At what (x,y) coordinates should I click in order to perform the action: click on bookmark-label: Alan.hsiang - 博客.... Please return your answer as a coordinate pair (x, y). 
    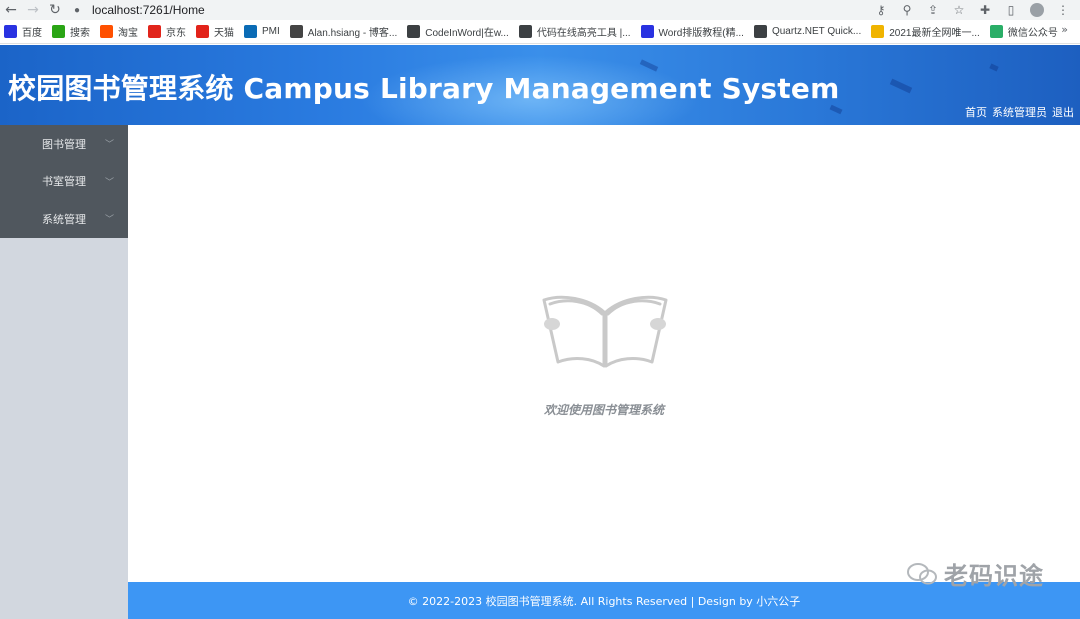
    Looking at the image, I should click on (352, 33).